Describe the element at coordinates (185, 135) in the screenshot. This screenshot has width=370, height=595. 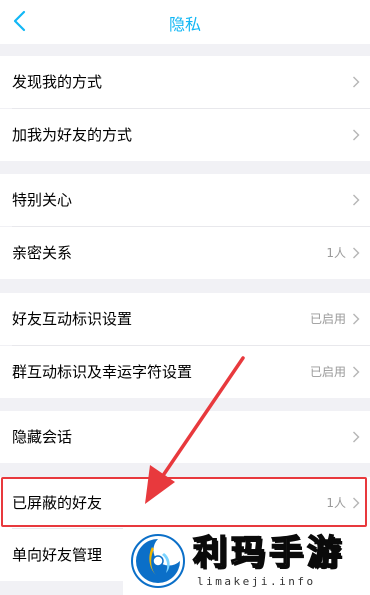
I see `row-add-friend-method: 加我为好友的方式` at that location.